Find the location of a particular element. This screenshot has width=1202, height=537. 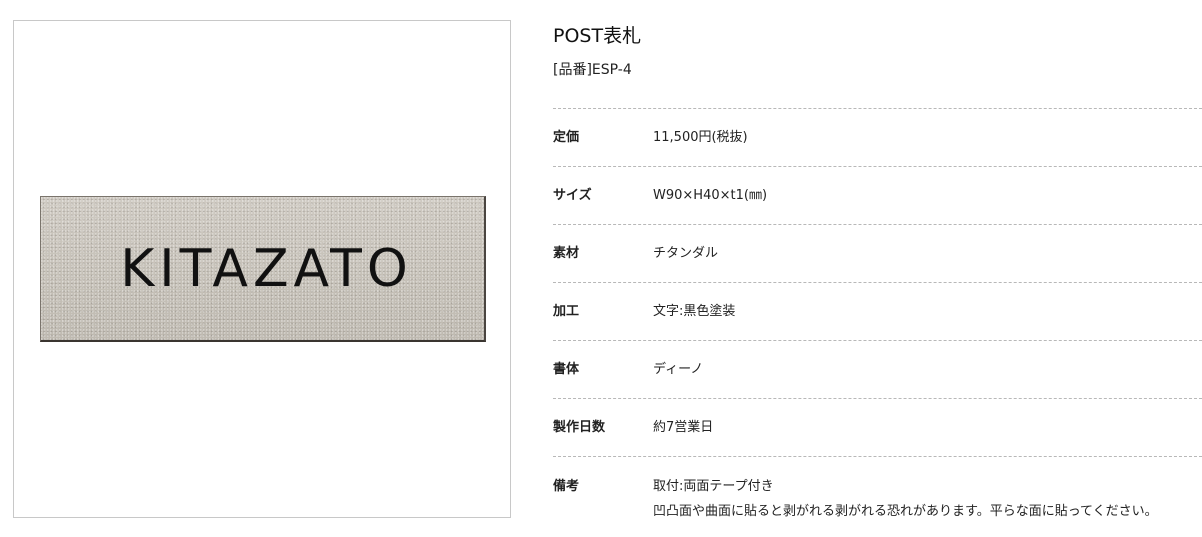

spec-value: 約7営業日 is located at coordinates (683, 427).